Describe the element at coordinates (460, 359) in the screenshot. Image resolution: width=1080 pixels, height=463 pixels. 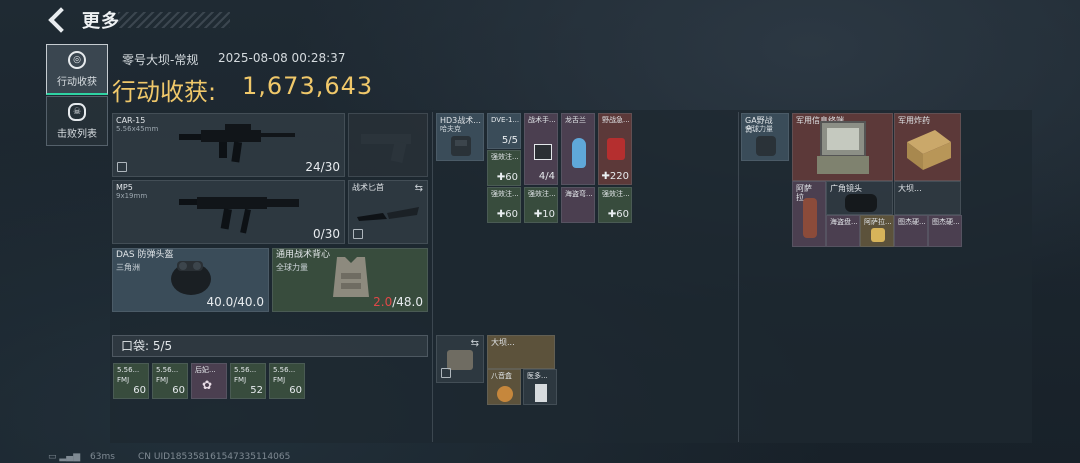
I see `small-backpack-slot: ⇆` at that location.